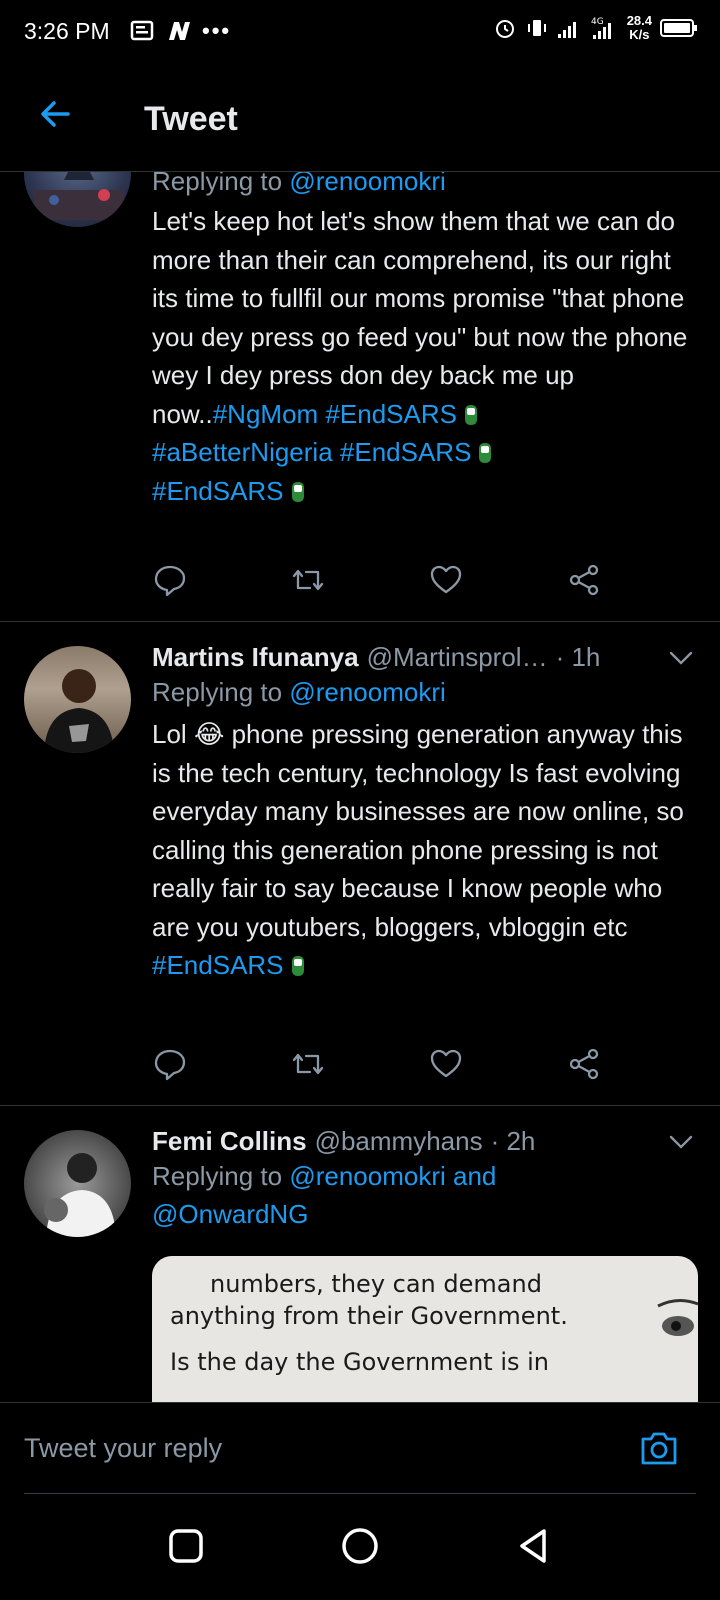 This screenshot has width=720, height=1600. Describe the element at coordinates (209, 734) in the screenshot. I see `laughing-emoji-icon: 😂` at that location.